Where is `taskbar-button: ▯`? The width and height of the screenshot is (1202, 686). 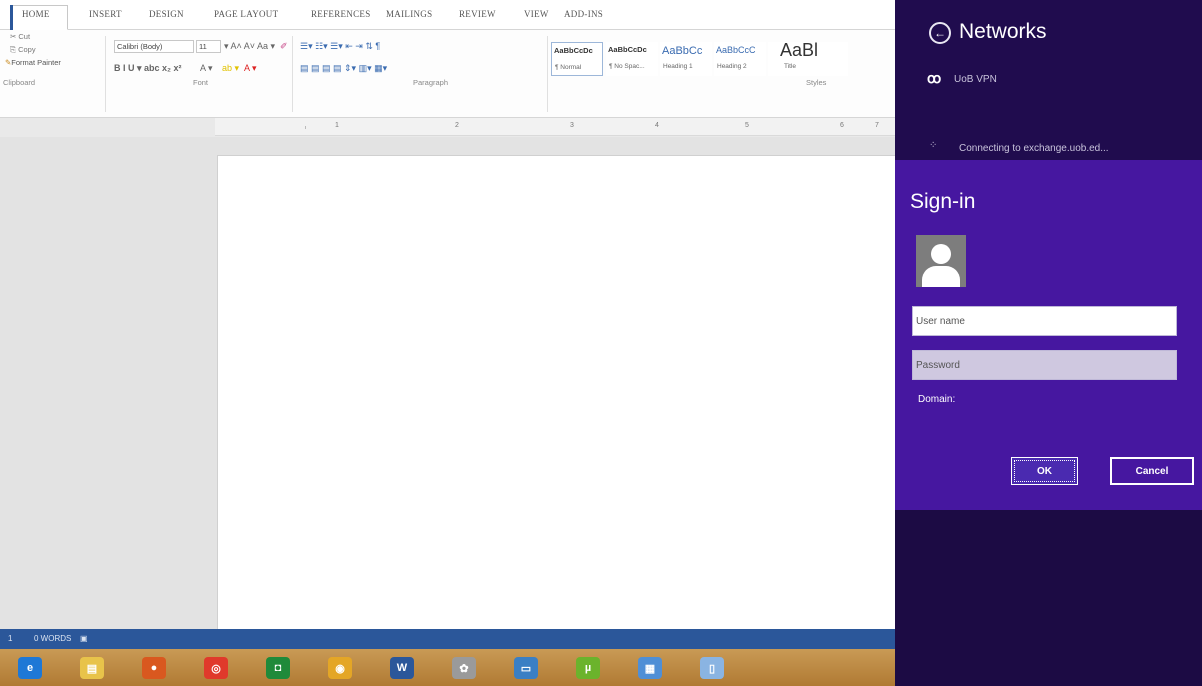
taskbar-button: ▯ is located at coordinates (712, 668).